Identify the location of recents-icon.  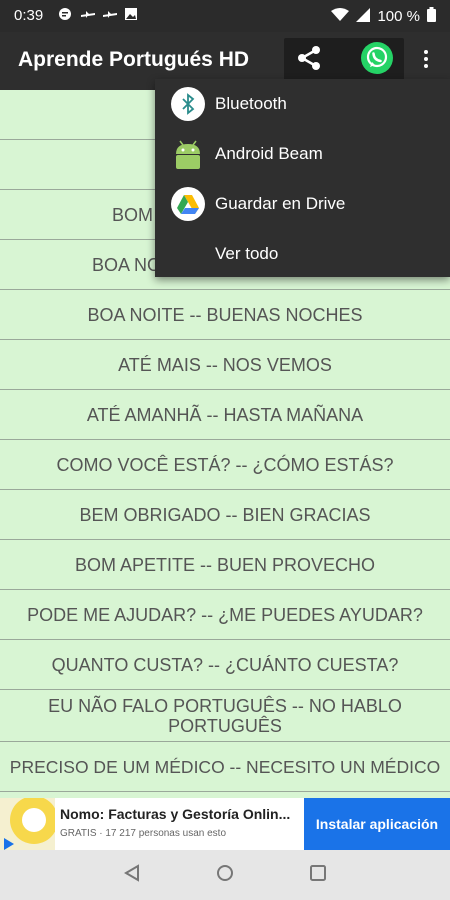
(318, 875).